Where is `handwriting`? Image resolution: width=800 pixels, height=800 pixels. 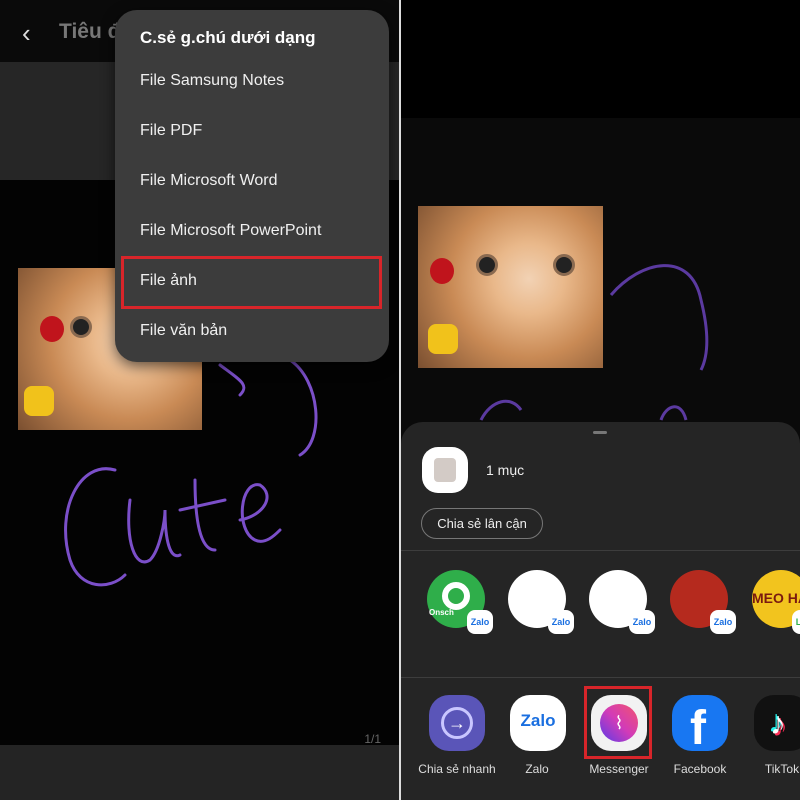 handwriting is located at coordinates (594, 342).